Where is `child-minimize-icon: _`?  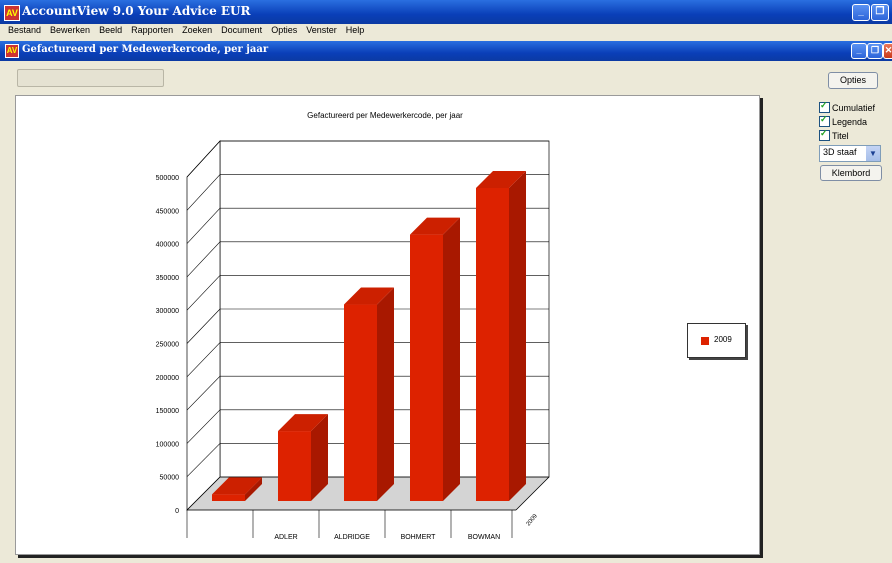 child-minimize-icon: _ is located at coordinates (859, 51).